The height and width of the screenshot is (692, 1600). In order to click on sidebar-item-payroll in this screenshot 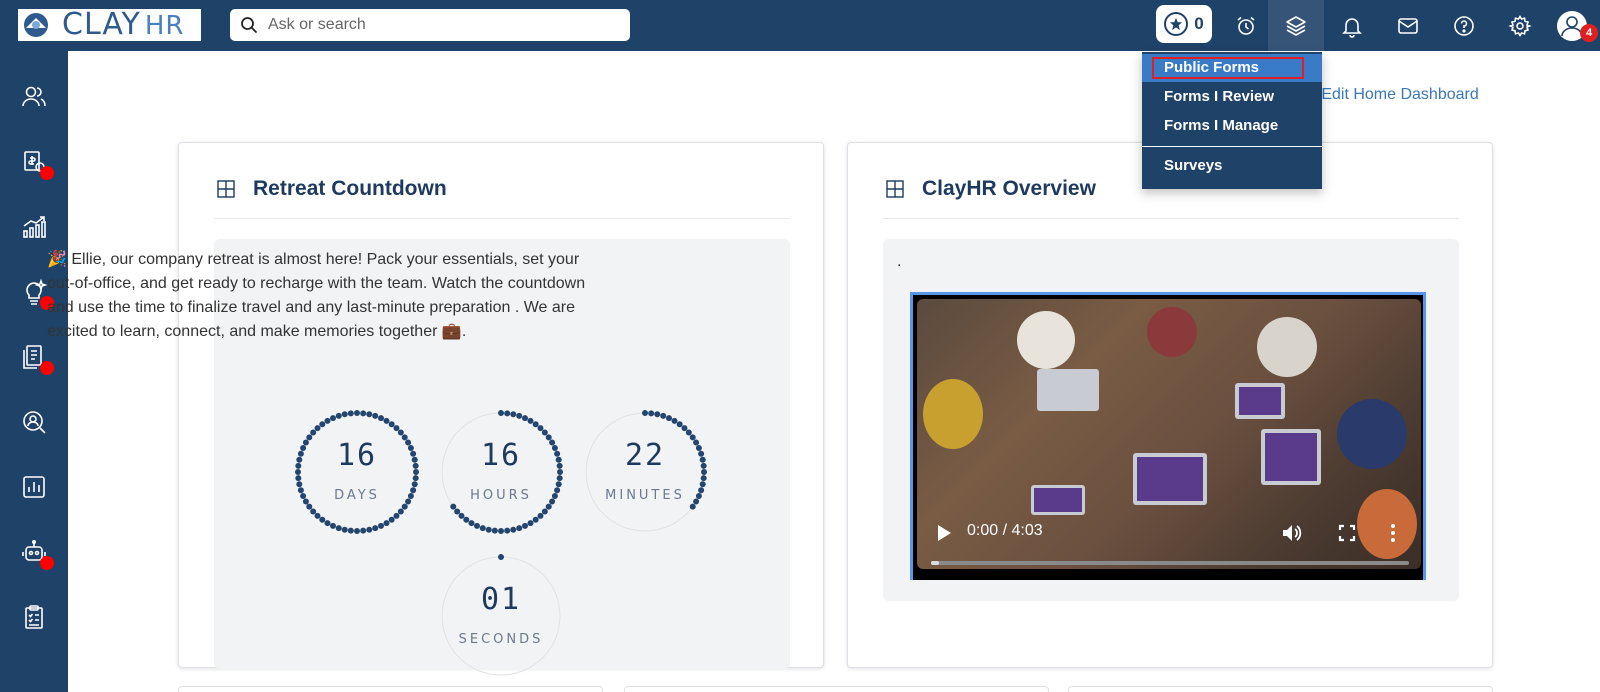, I will do `click(34, 162)`.